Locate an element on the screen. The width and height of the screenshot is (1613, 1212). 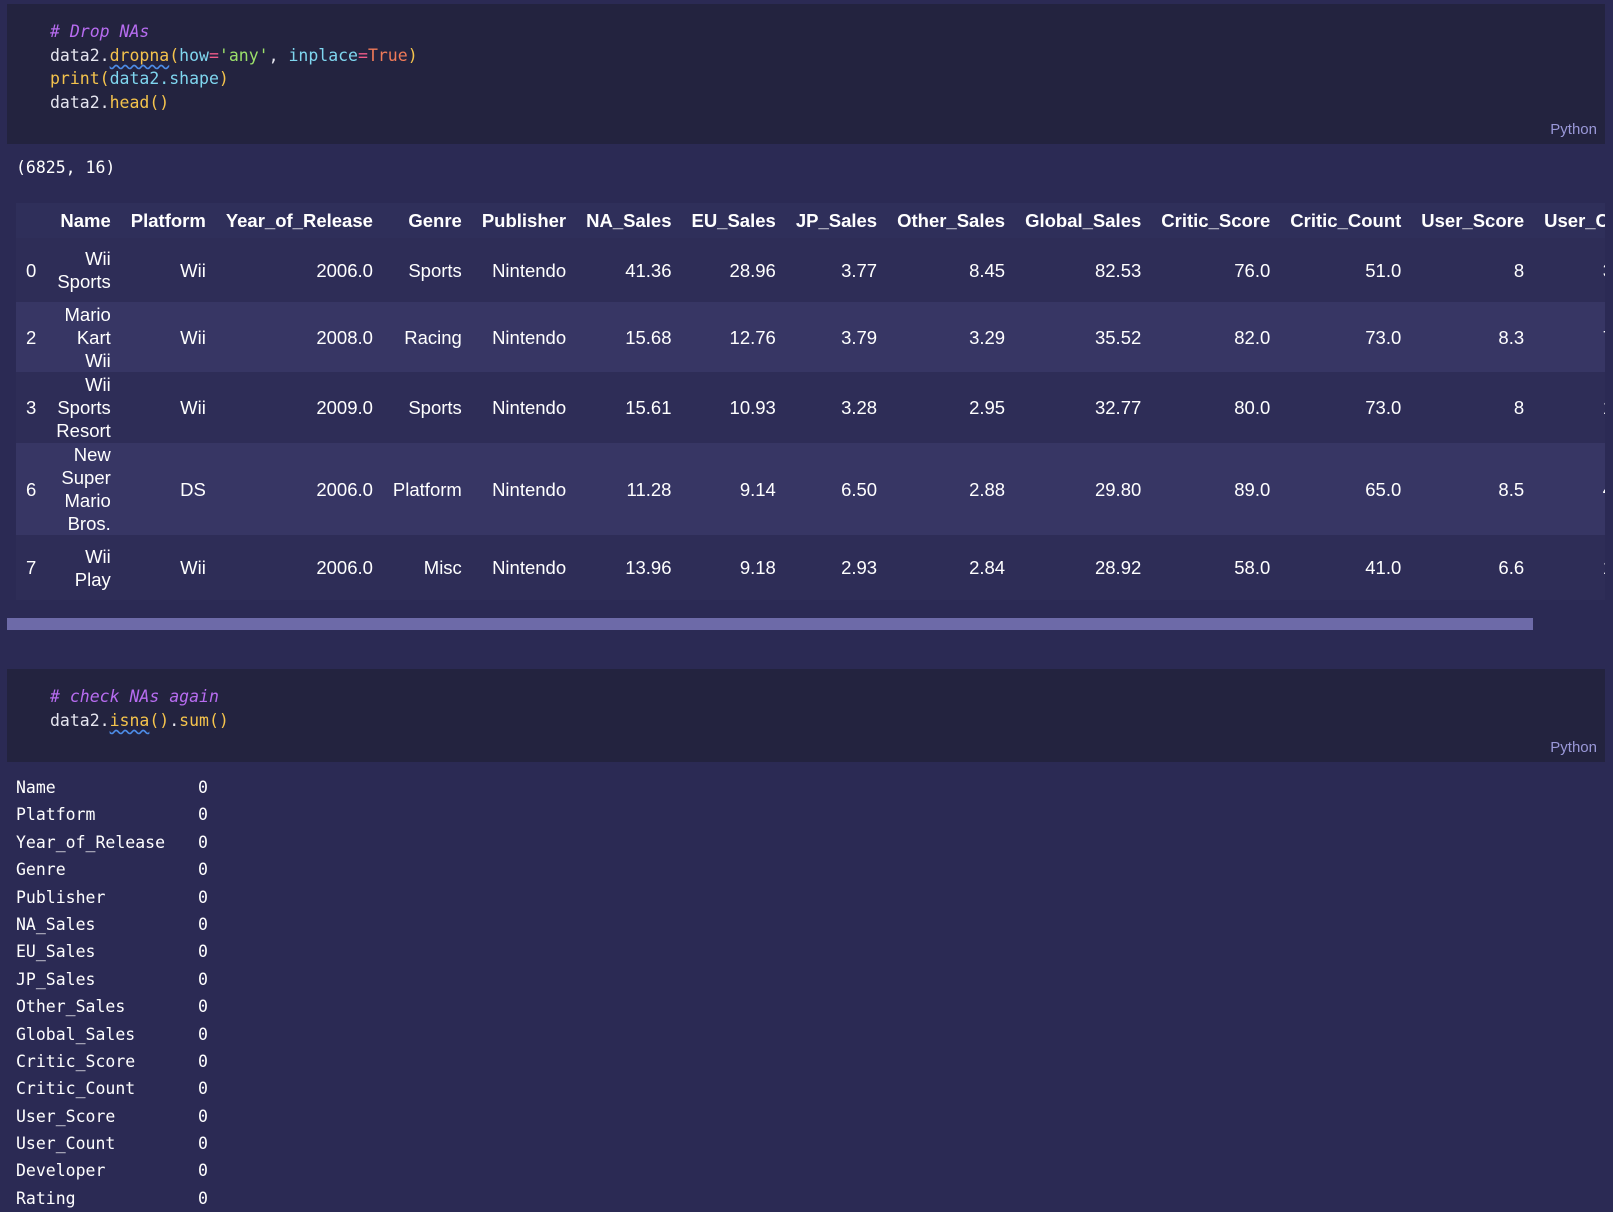
column-header: EU_Sales is located at coordinates (733, 220).